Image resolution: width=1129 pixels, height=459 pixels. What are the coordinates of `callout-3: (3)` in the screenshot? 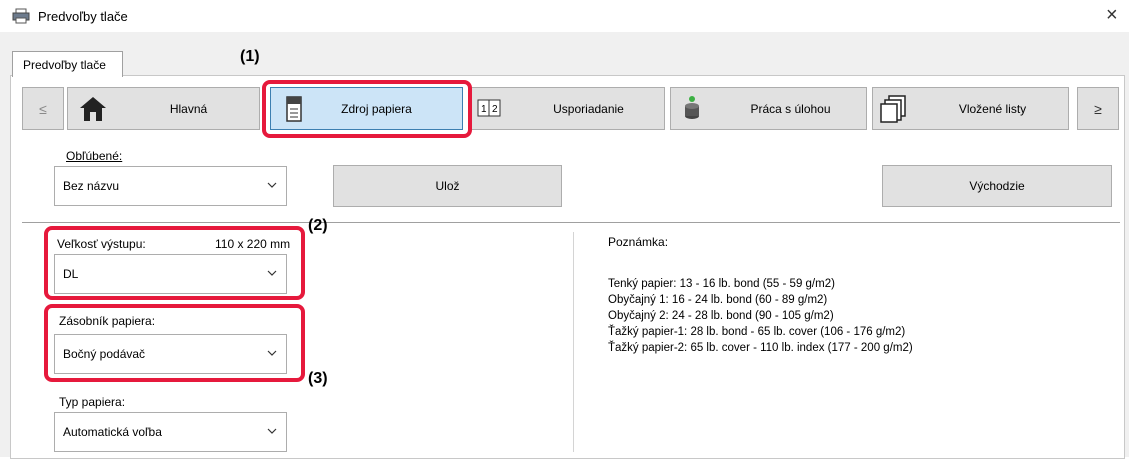 It's located at (318, 378).